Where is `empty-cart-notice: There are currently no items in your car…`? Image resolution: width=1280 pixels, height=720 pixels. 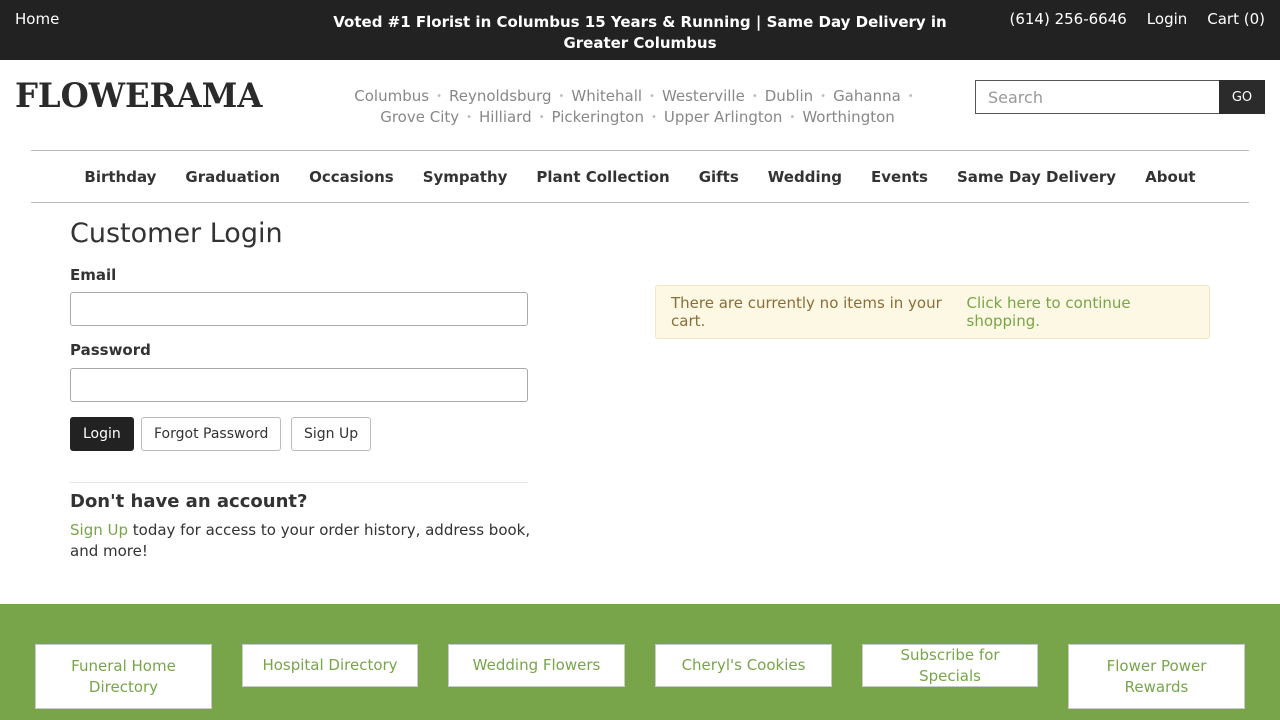
empty-cart-notice: There are currently no items in your car… is located at coordinates (932, 312).